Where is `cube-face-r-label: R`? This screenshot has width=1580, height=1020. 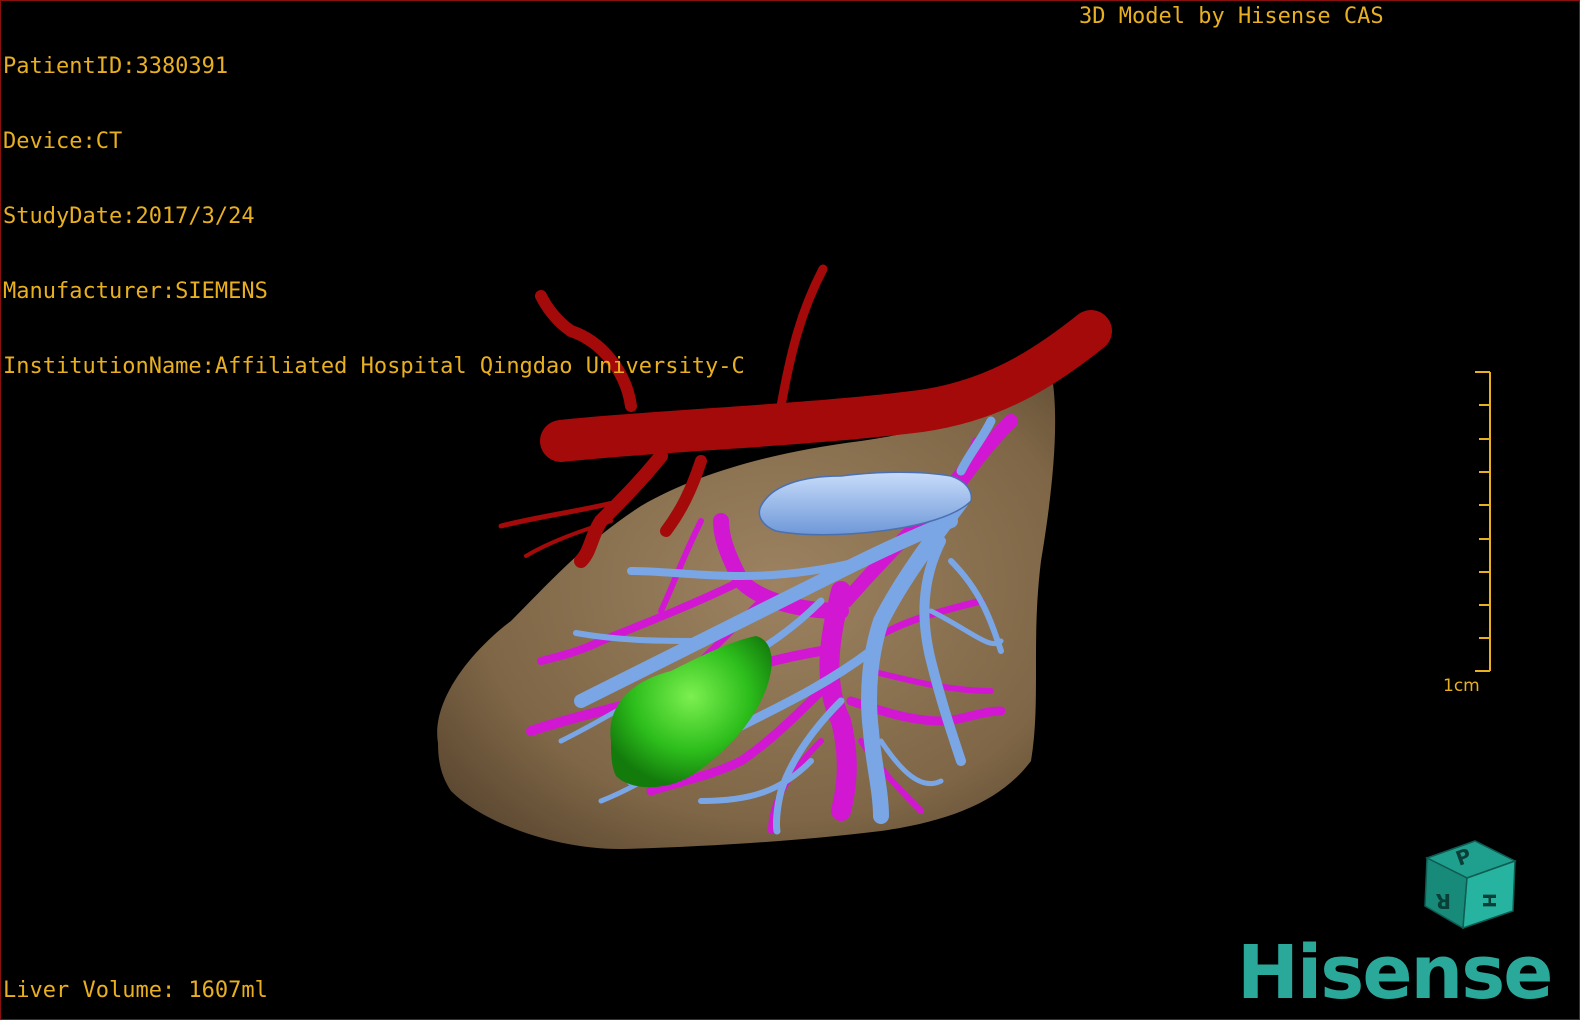 cube-face-r-label: R is located at coordinates (1443, 901).